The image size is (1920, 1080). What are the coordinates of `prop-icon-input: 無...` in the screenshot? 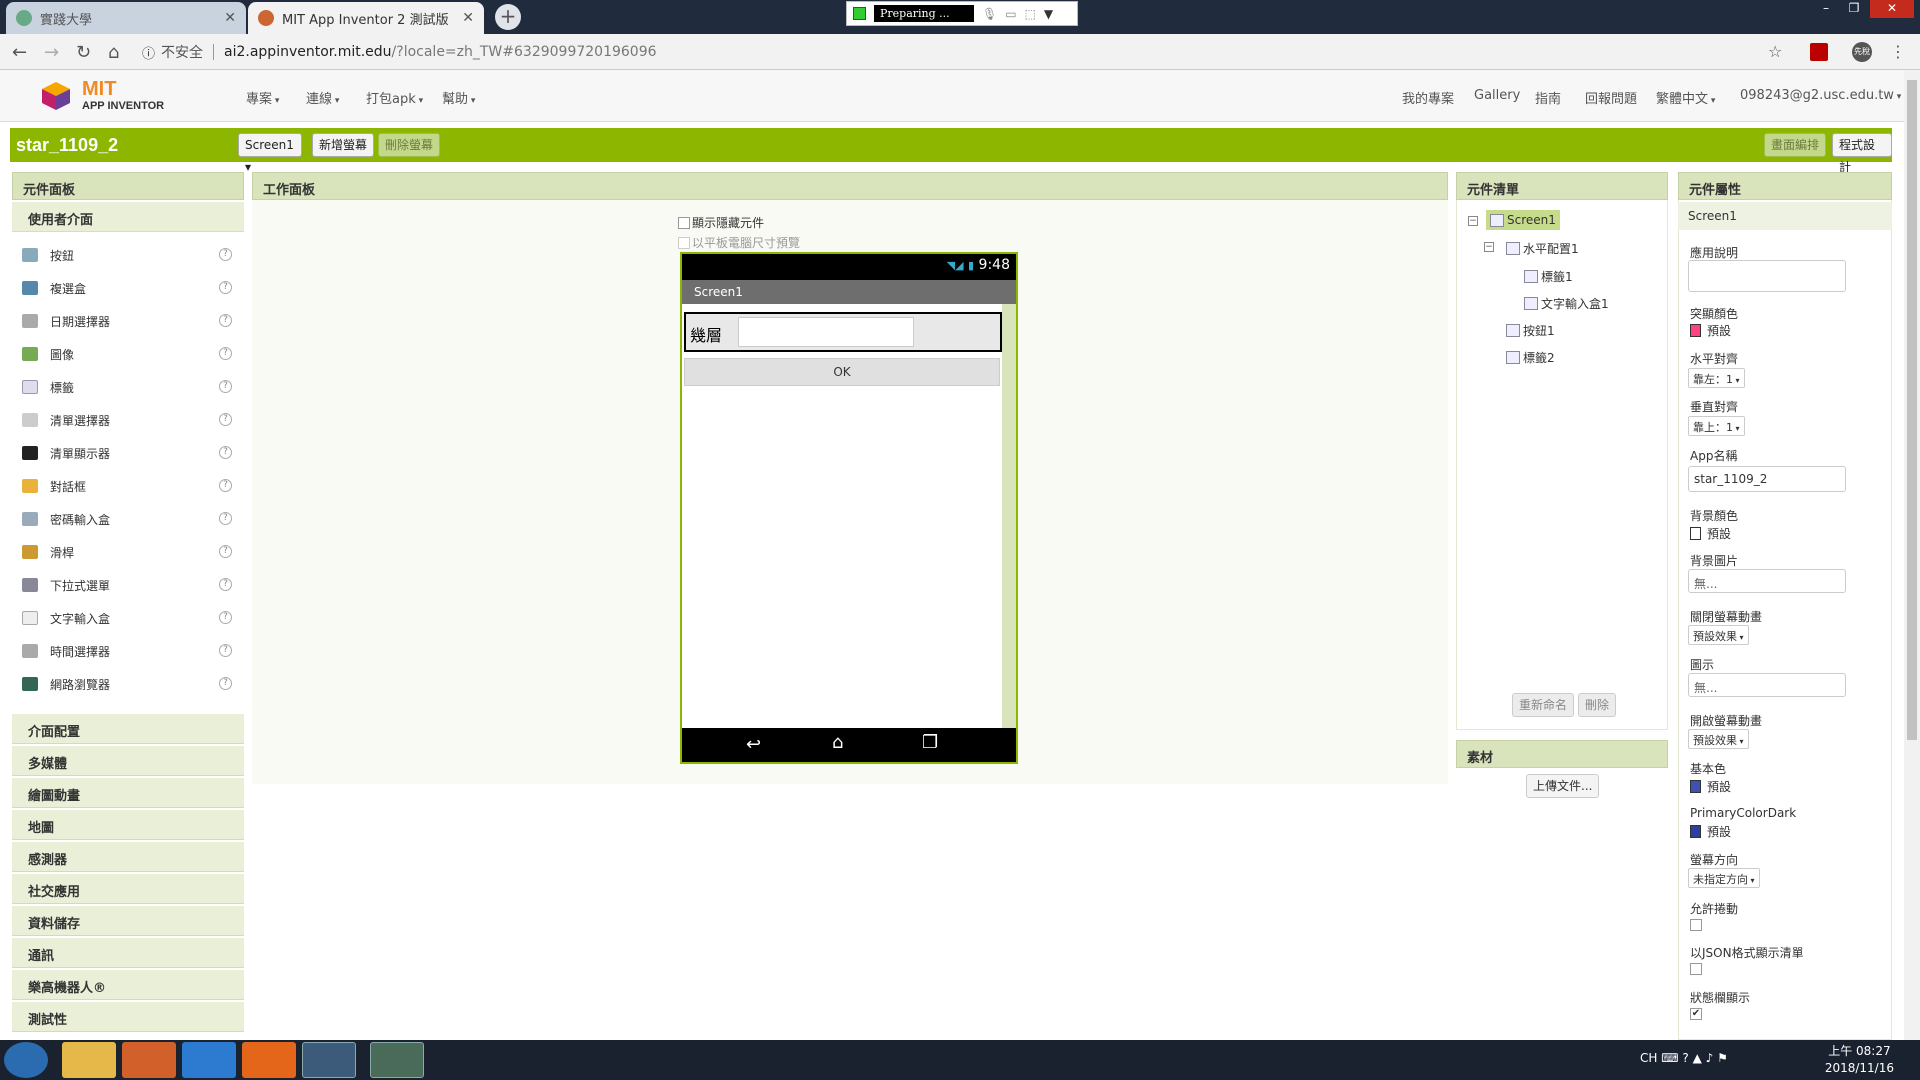 It's located at (1767, 685).